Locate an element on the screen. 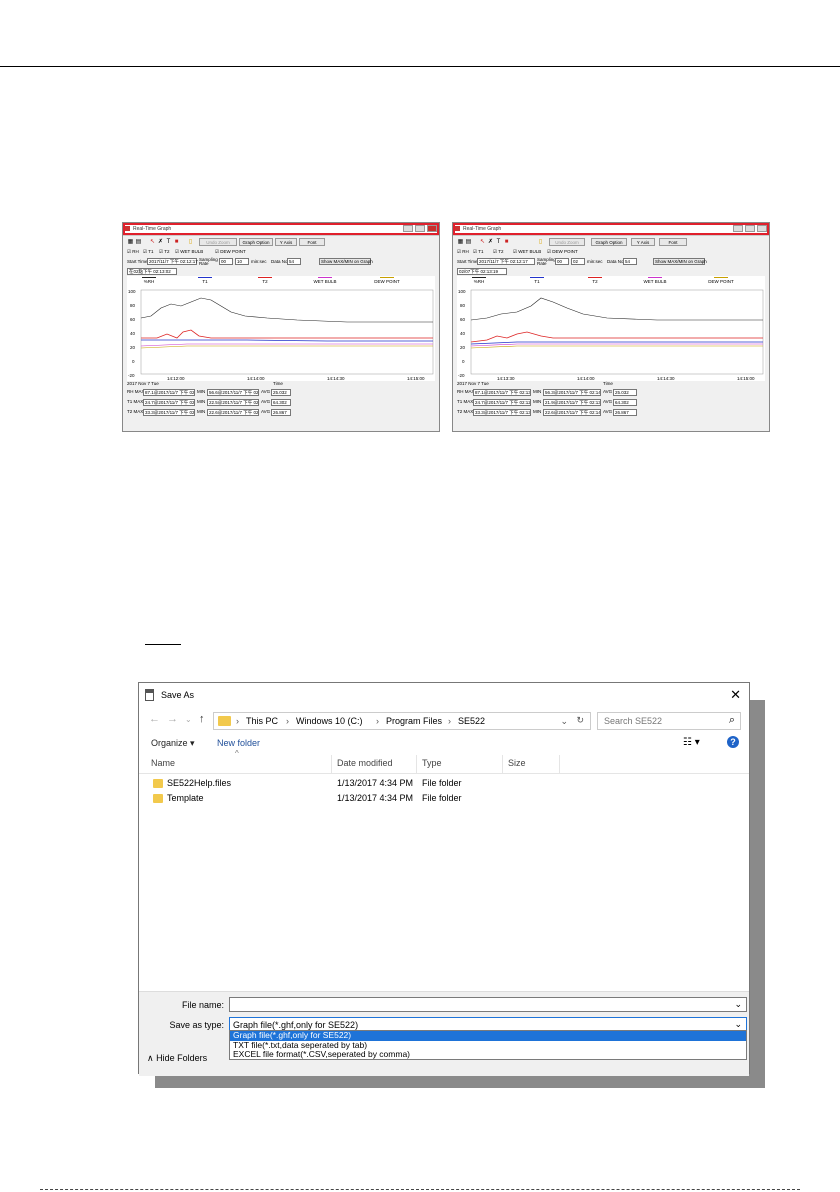 This screenshot has width=840, height=1192. rate-seconds-select: 10 is located at coordinates (242, 261).